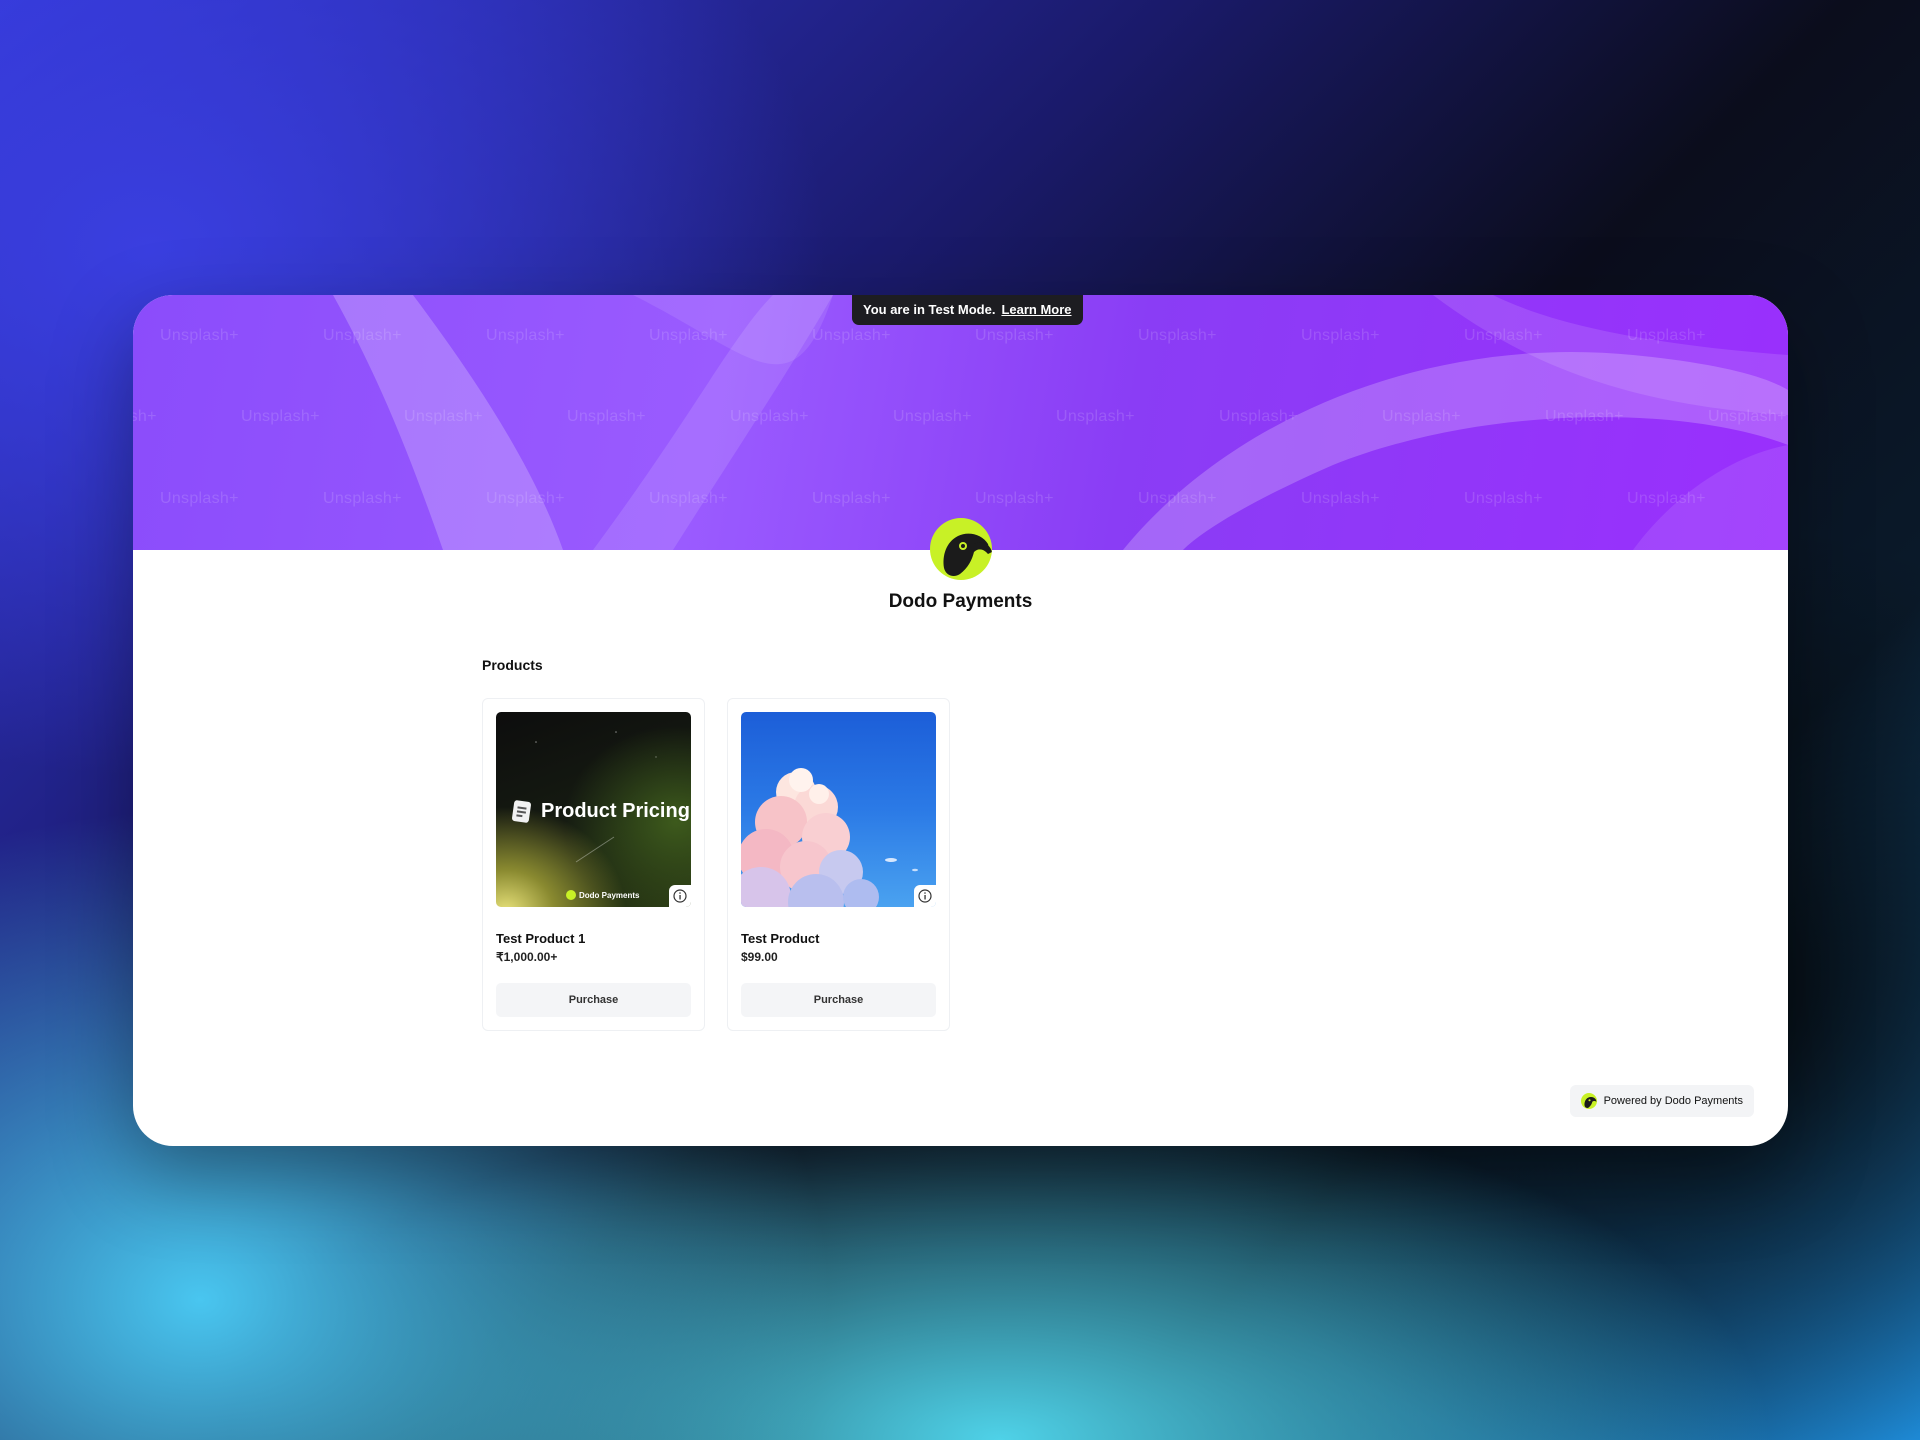  What do you see at coordinates (527, 957) in the screenshot?
I see `product-price: ₹1,000.00+` at bounding box center [527, 957].